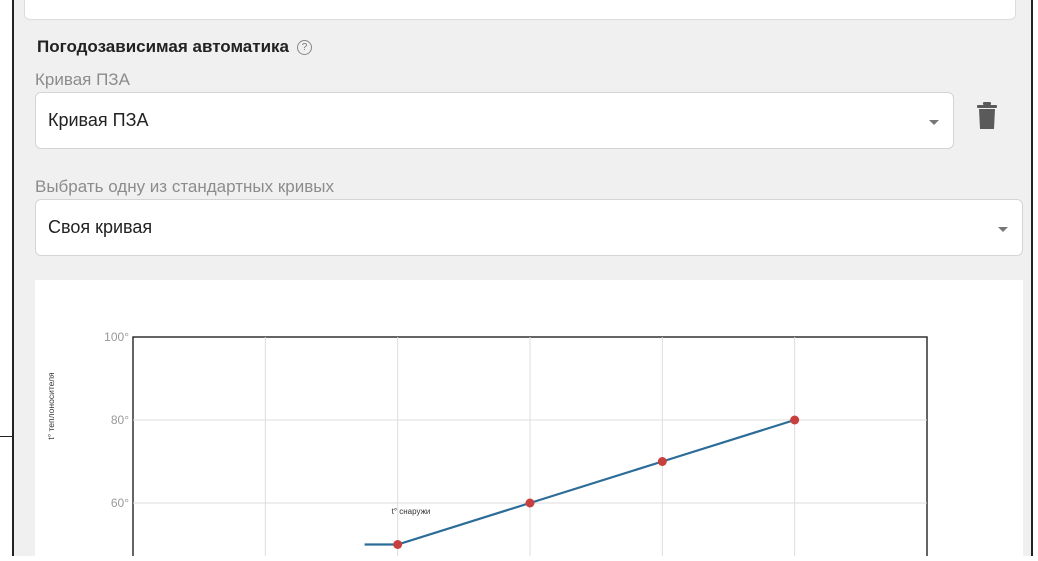 This screenshot has height=561, width=1038. What do you see at coordinates (51, 406) in the screenshot?
I see `y-axis-label: t° теплоносителя` at bounding box center [51, 406].